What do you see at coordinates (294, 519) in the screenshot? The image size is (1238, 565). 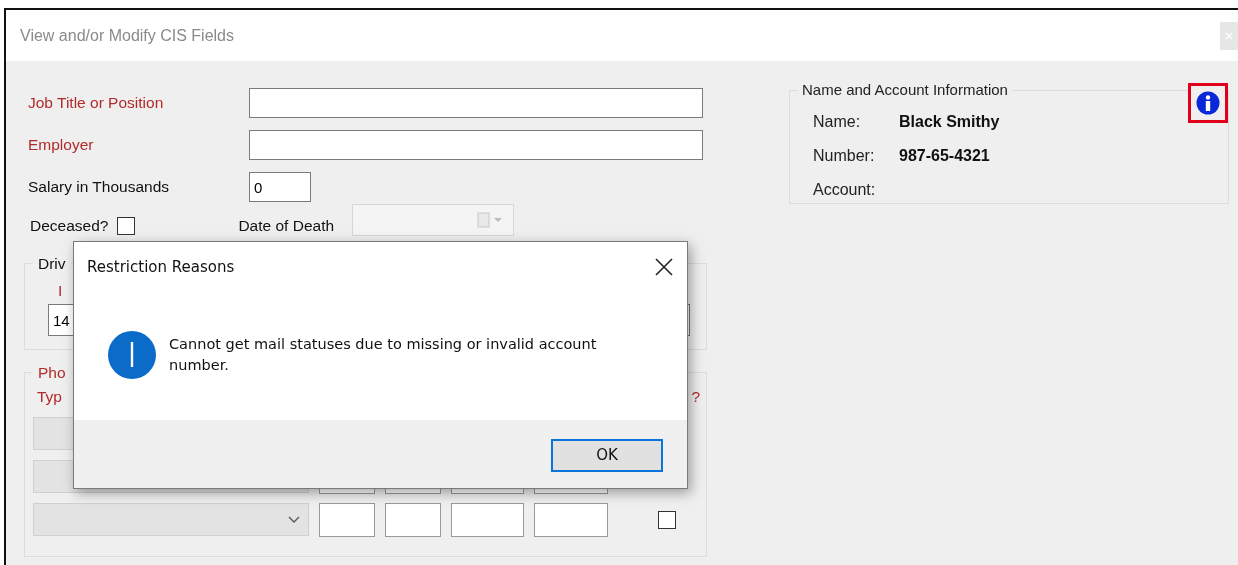 I see `chevron-down-icon` at bounding box center [294, 519].